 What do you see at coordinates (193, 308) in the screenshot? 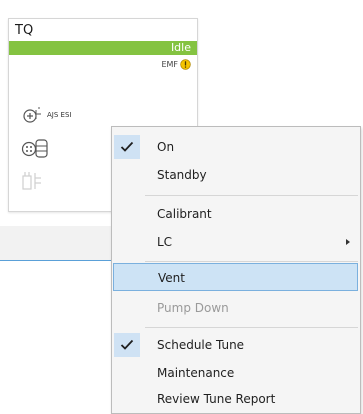
I see `menu-item-label: Pump Down` at bounding box center [193, 308].